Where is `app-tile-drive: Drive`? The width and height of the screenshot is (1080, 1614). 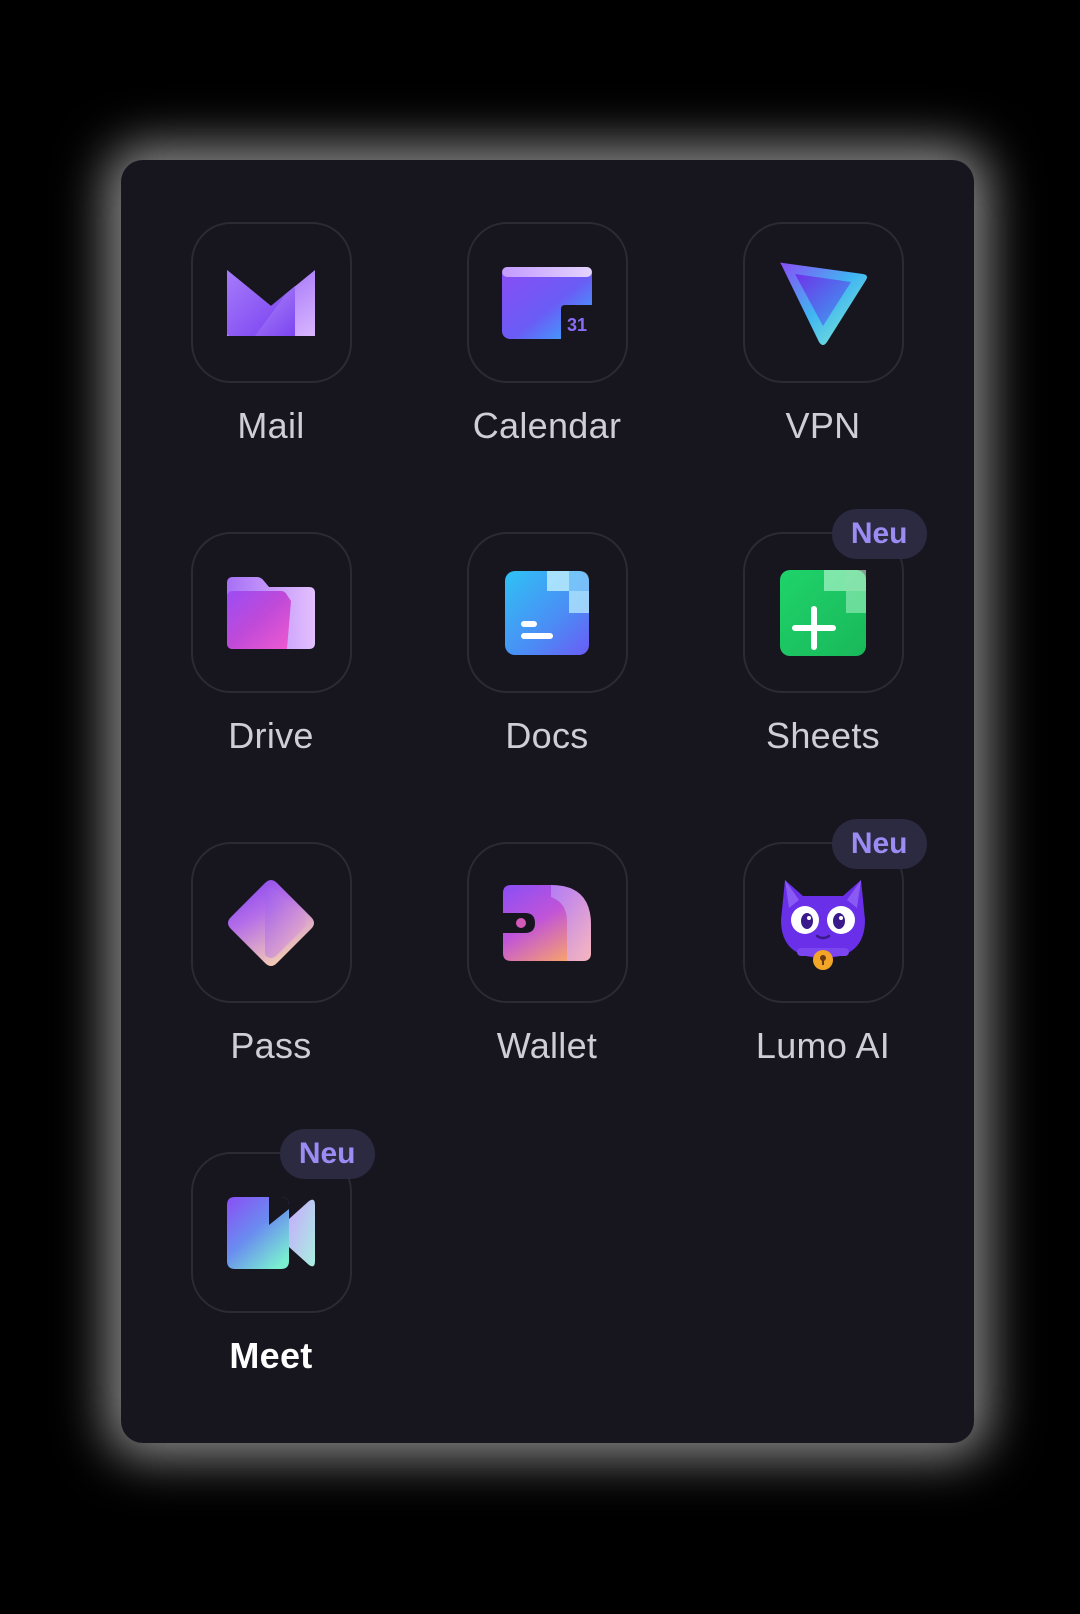
app-tile-drive: Drive is located at coordinates (271, 662).